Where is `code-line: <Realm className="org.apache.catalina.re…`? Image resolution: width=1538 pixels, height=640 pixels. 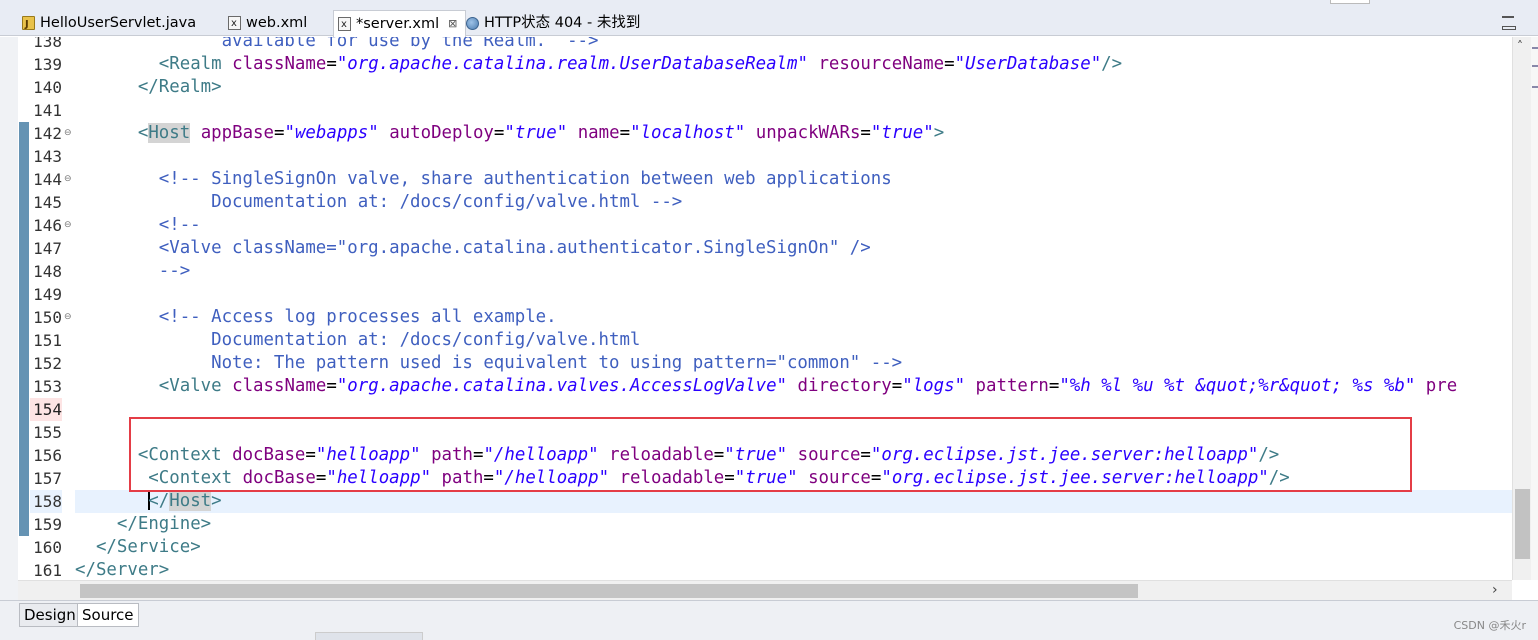
code-line: <Realm className="org.apache.catalina.re… is located at coordinates (793, 64).